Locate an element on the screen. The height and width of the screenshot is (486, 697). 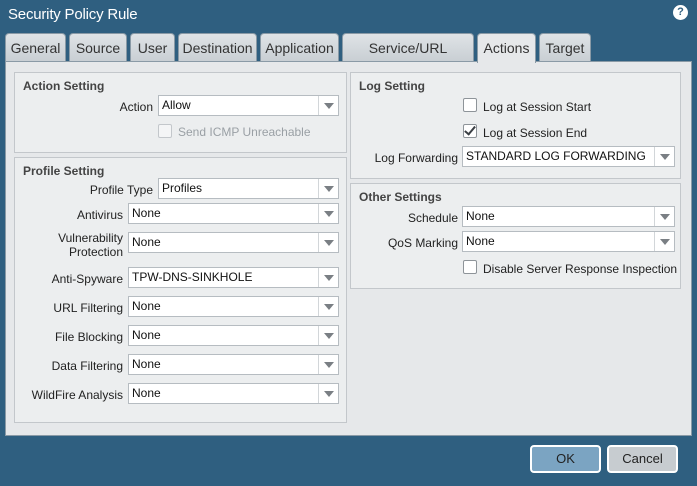
antispyware-value: TPW-DNS-SINKHOLE is located at coordinates (192, 277).